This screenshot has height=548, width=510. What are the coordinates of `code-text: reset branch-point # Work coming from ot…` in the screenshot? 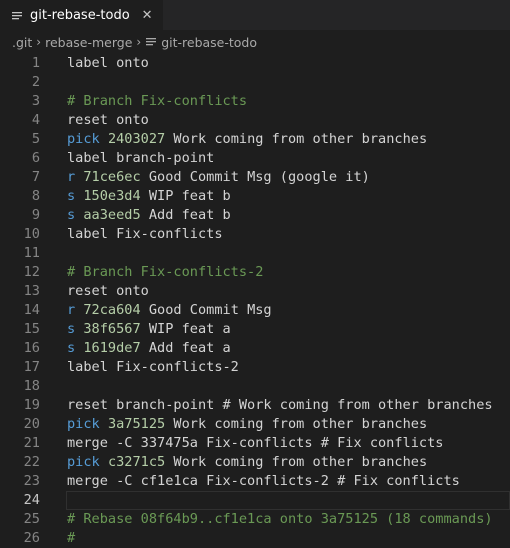 It's located at (266, 405).